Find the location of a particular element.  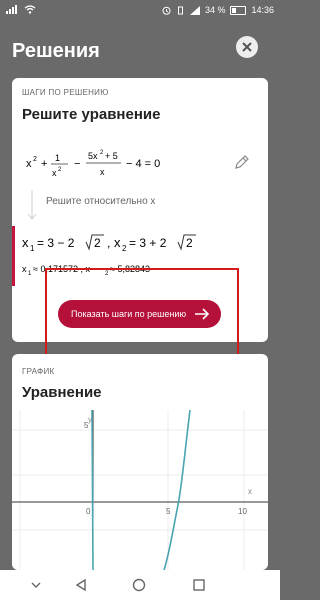

svg-text: = 3 − 2 is located at coordinates (56, 243).